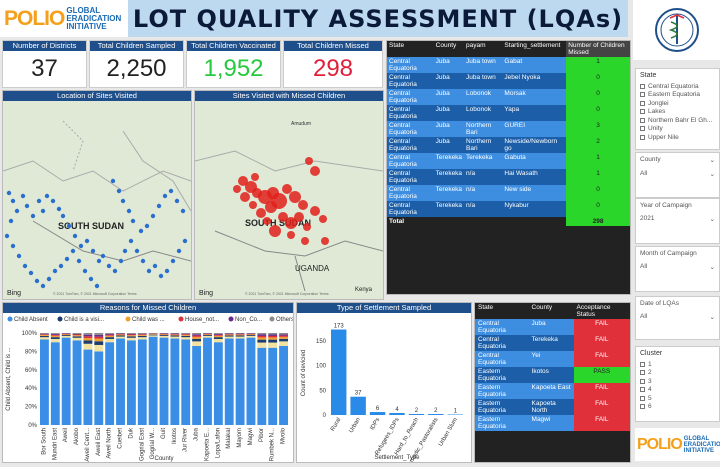 The width and height of the screenshot is (720, 467). What do you see at coordinates (416, 414) in the screenshot?
I see `settlement-bar` at bounding box center [416, 414].